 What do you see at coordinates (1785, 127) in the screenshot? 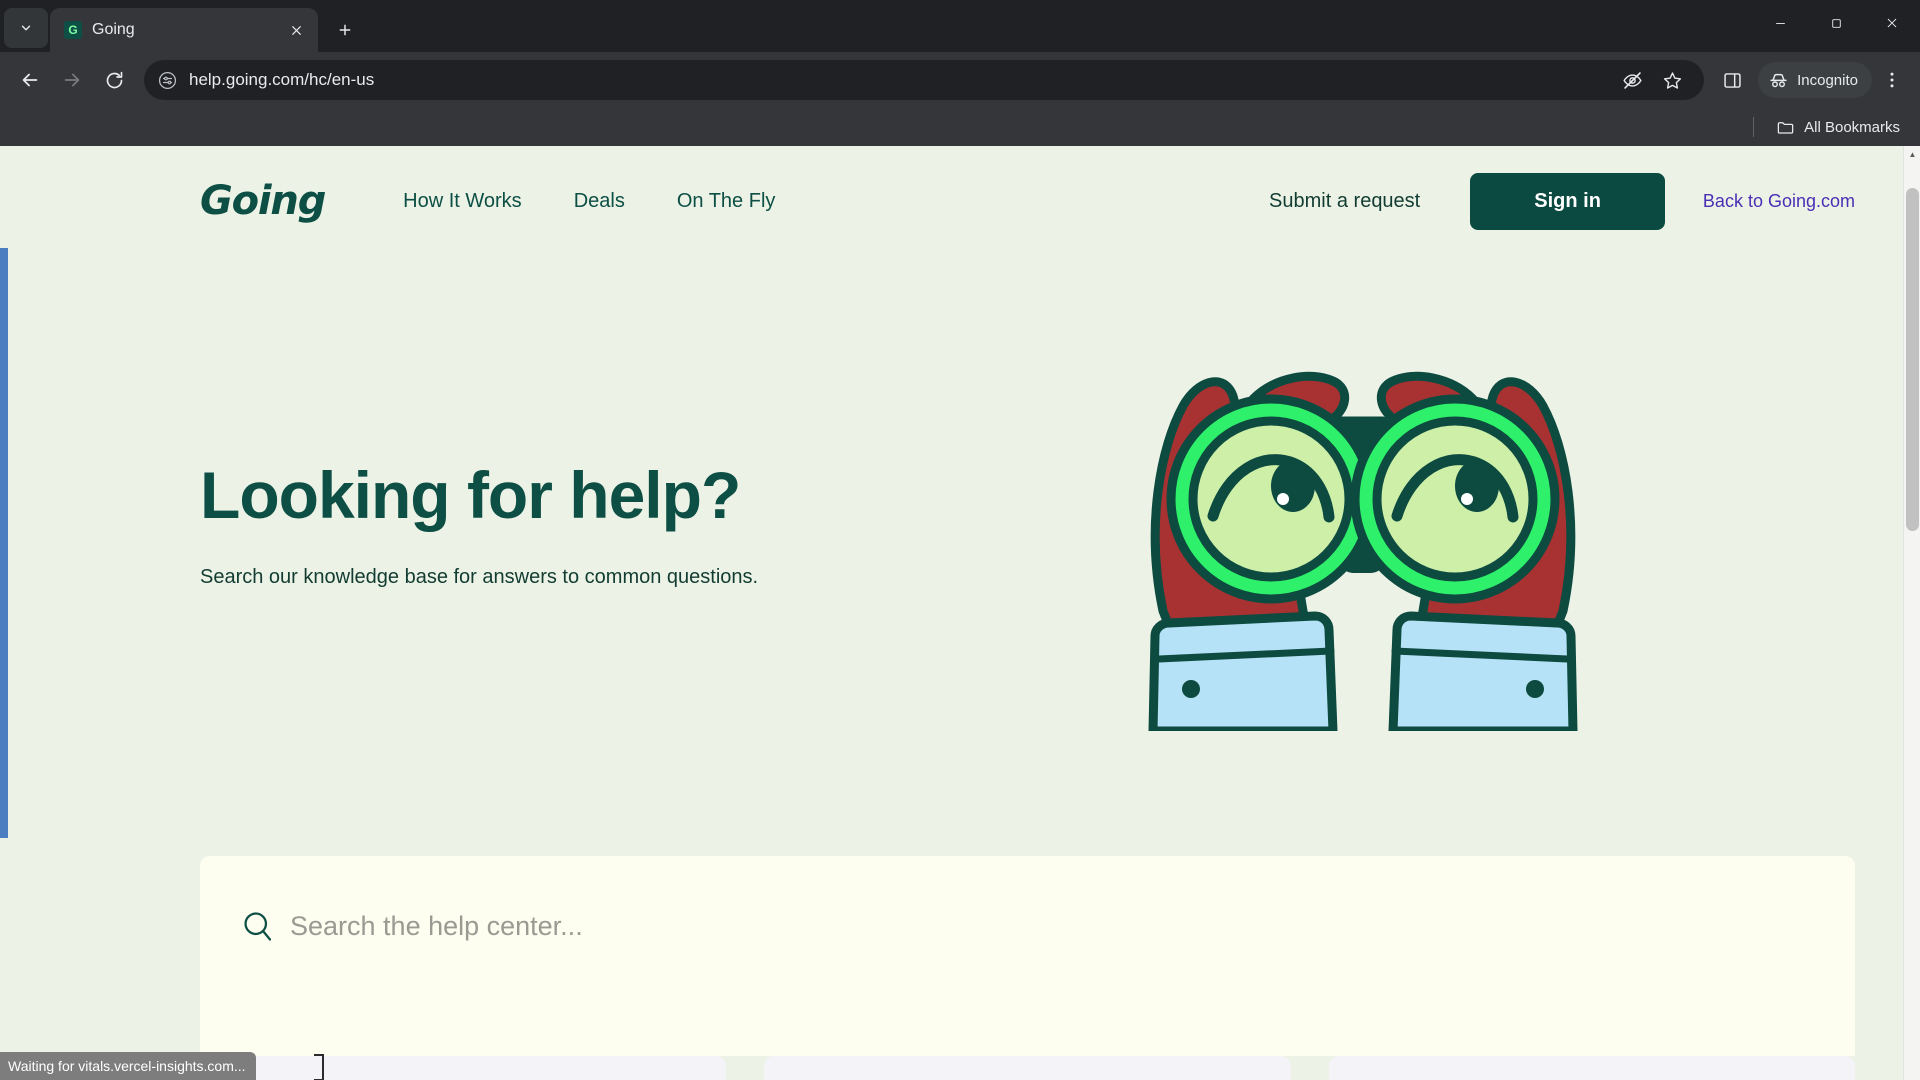
I see `folder-icon` at bounding box center [1785, 127].